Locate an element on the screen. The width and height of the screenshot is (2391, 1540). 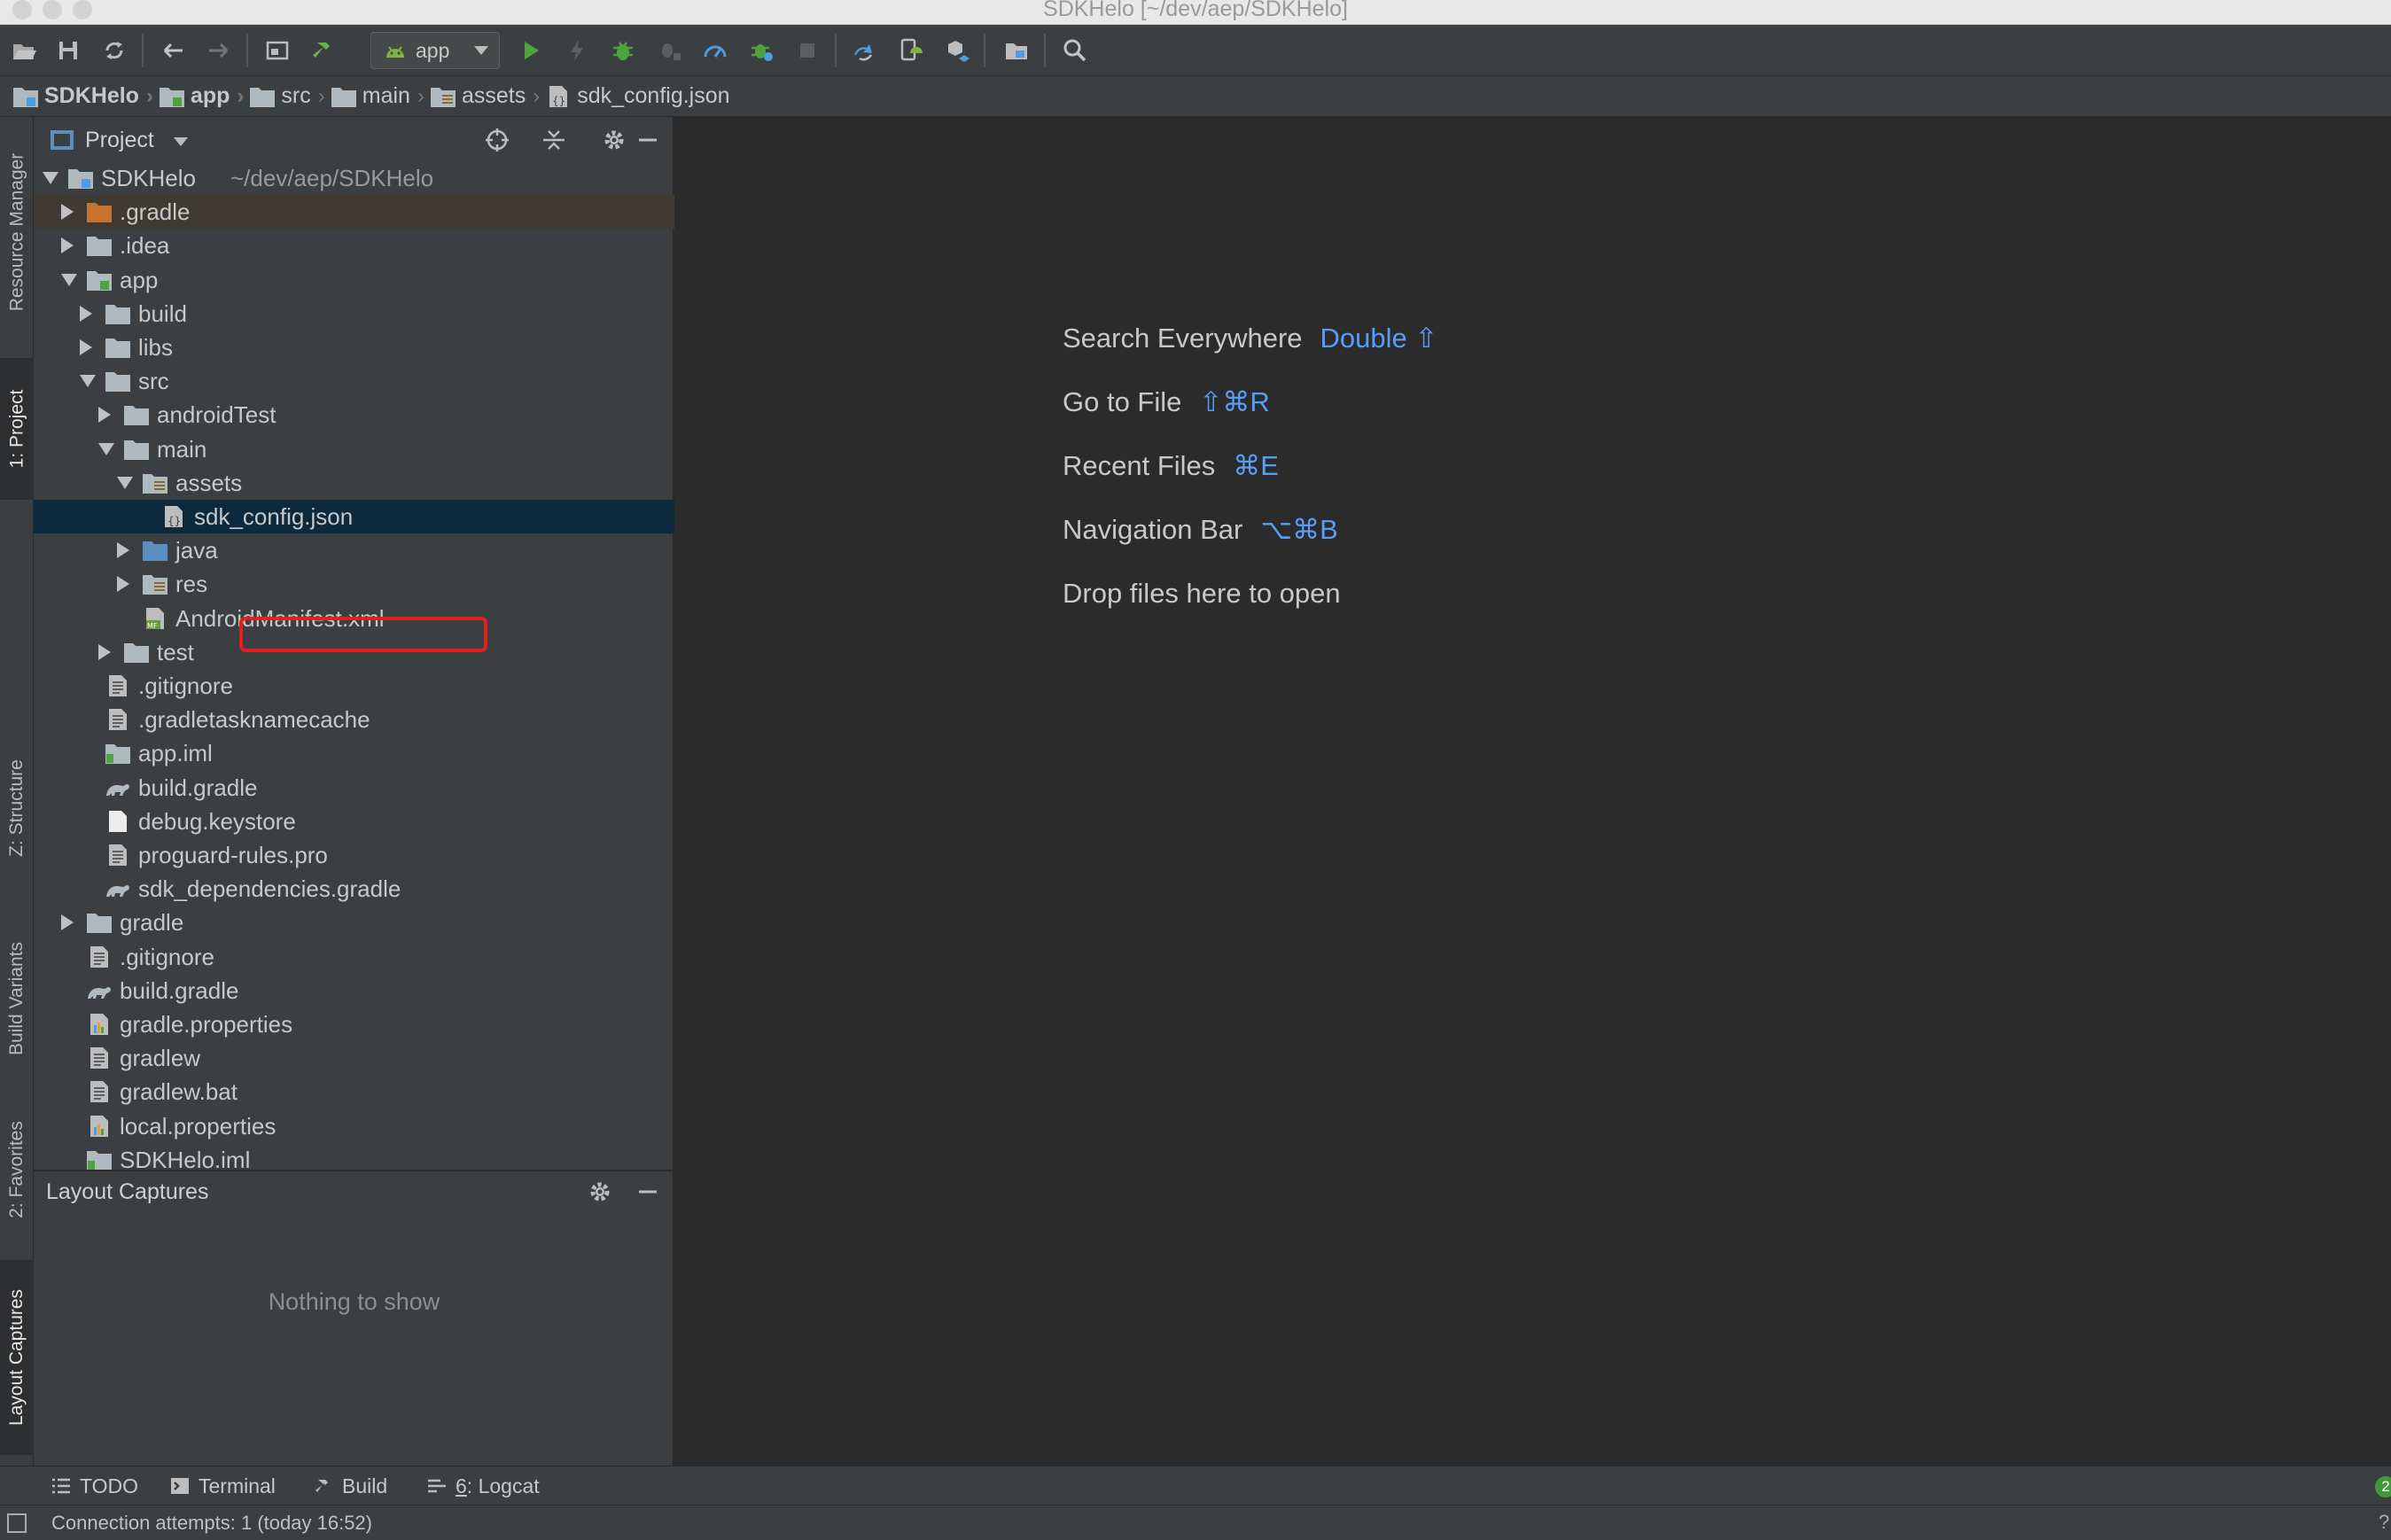
apply-changes-icon is located at coordinates (577, 50).